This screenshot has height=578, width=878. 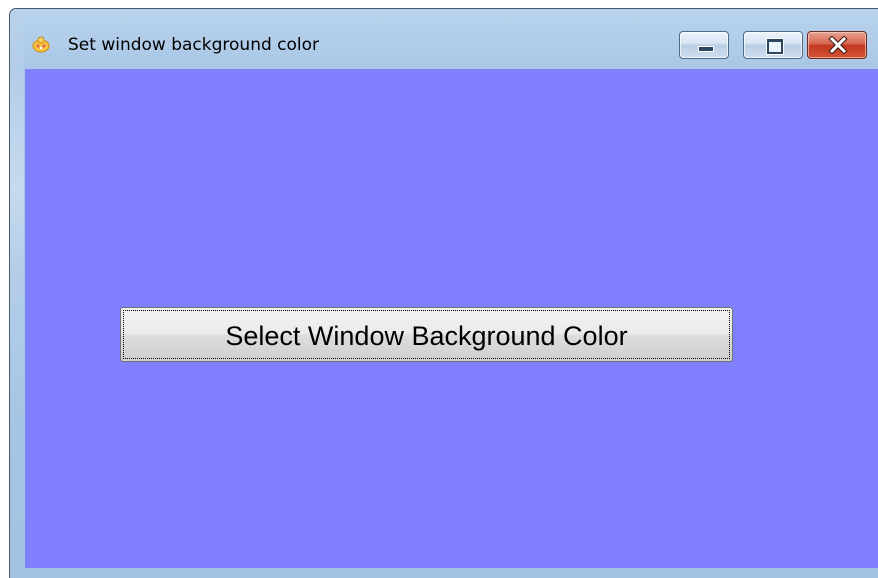 I want to click on minimize-icon, so click(x=706, y=49).